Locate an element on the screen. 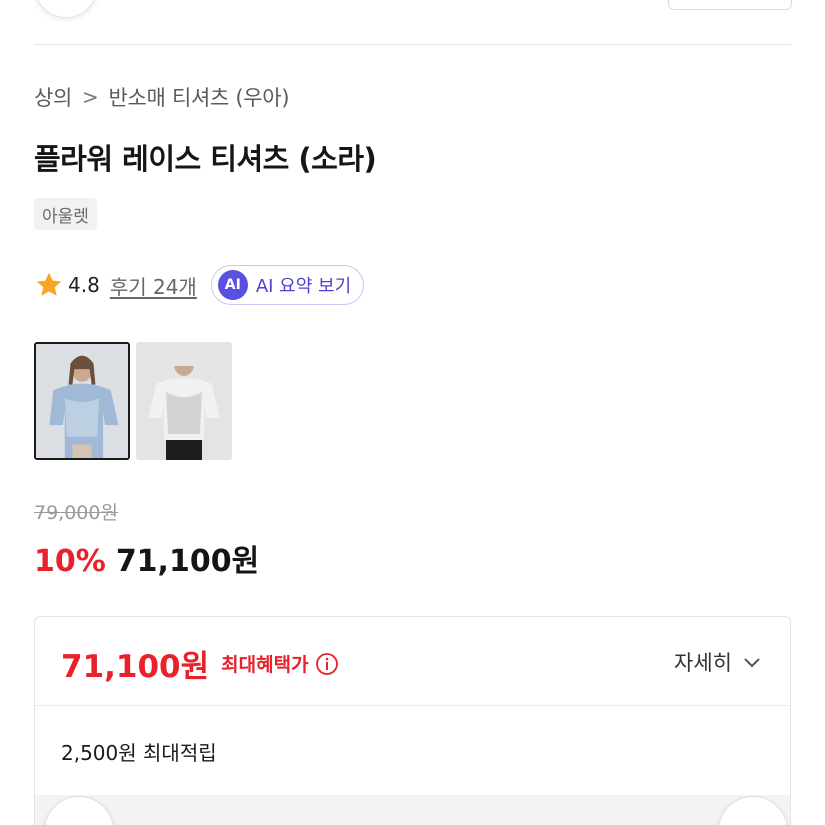 This screenshot has height=825, width=825. rating-row: 4.8 후기 24개 AI AI 요약 보기 is located at coordinates (199, 285).